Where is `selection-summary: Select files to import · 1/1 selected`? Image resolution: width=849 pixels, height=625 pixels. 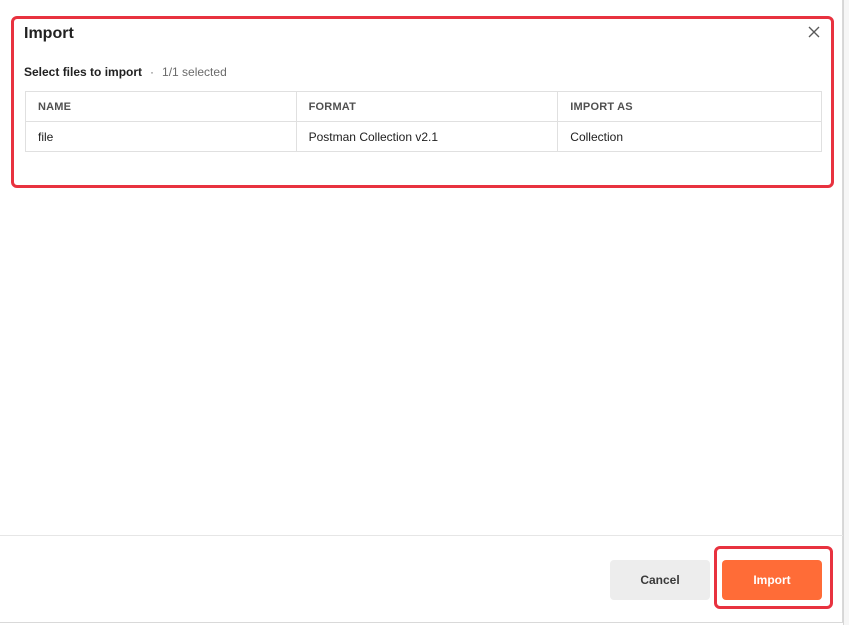 selection-summary: Select files to import · 1/1 selected is located at coordinates (125, 72).